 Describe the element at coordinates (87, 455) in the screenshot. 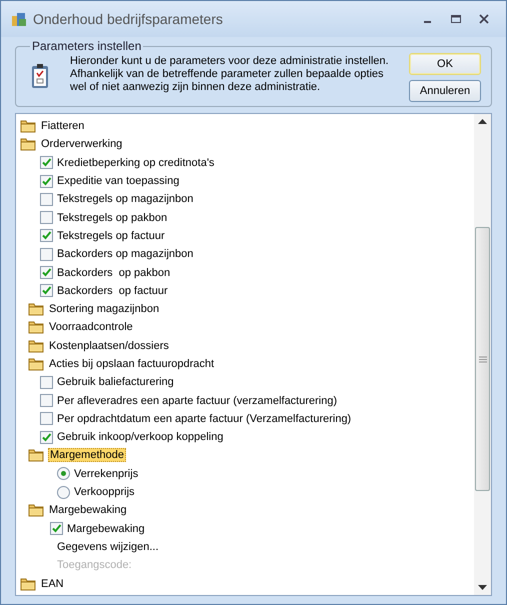

I see `tree-item: Margemethode` at that location.